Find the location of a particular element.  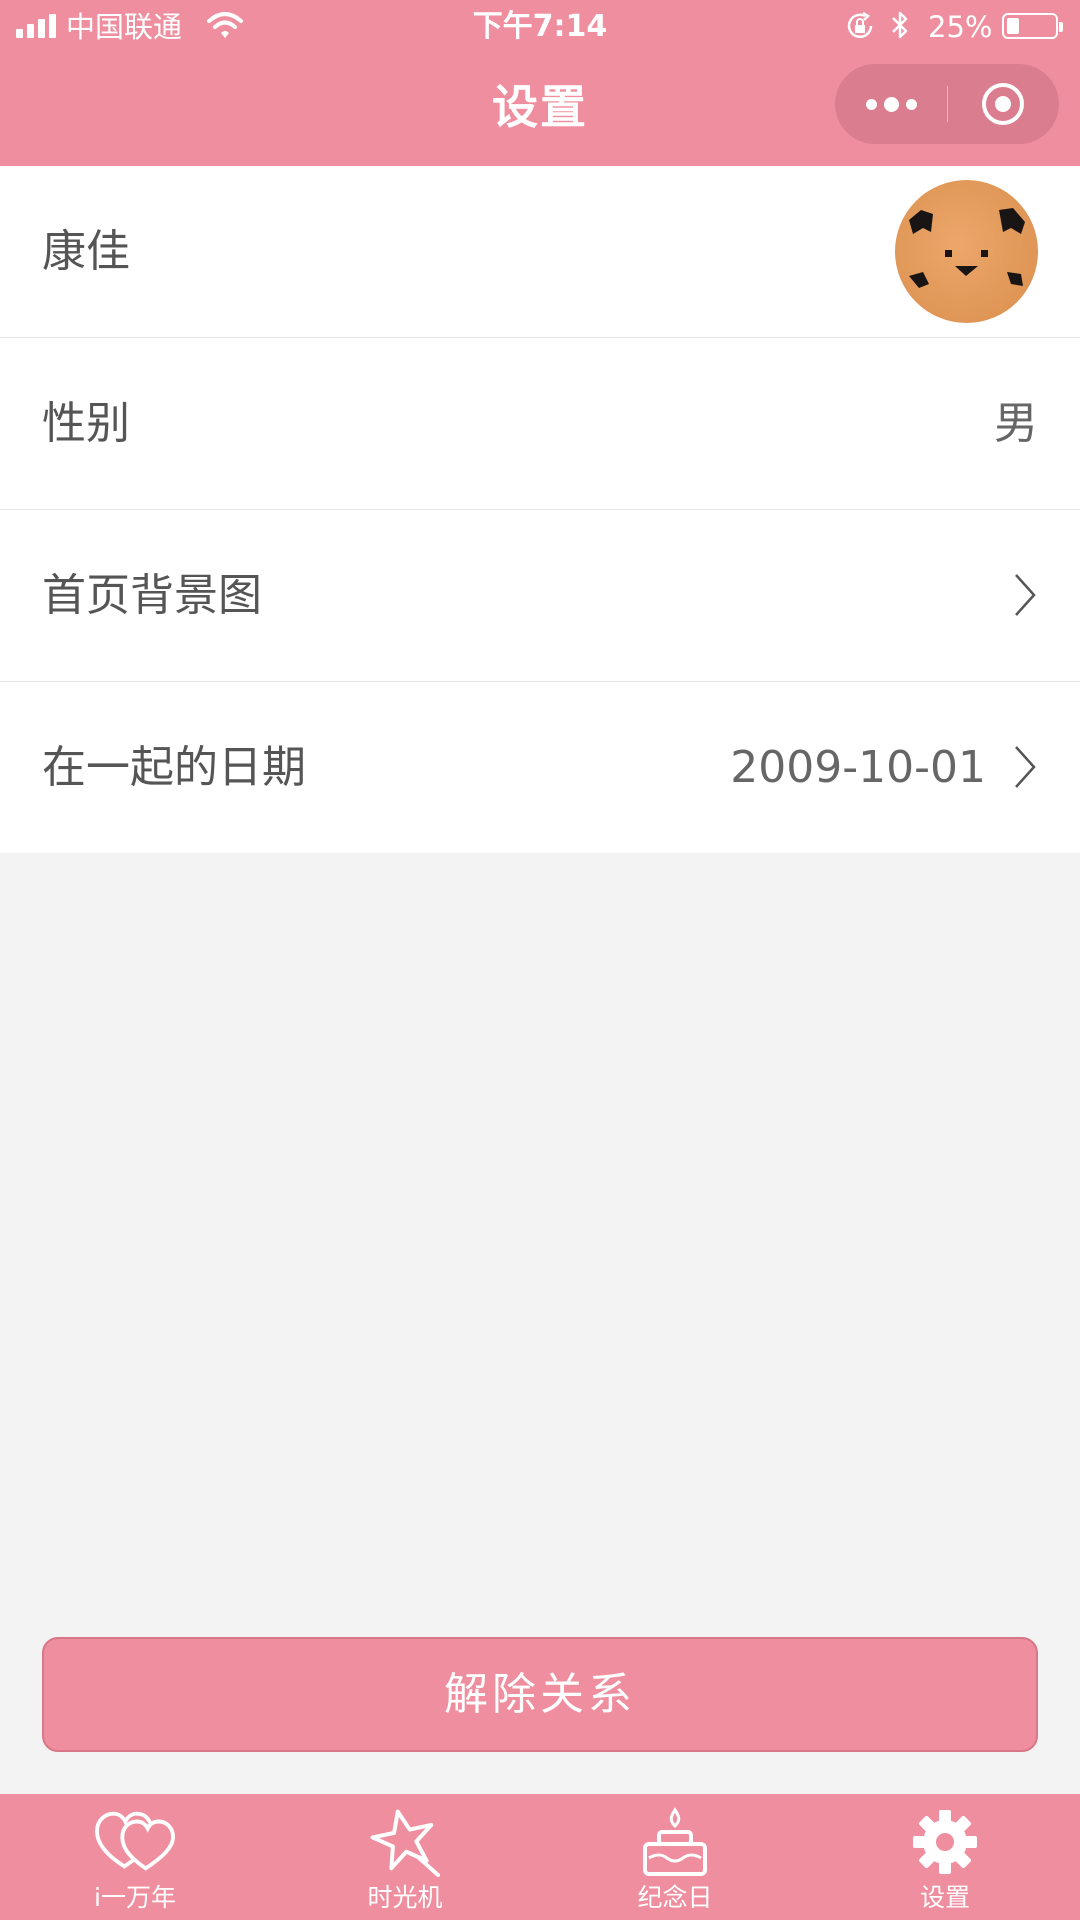

tab-time-machine: 时光机 is located at coordinates (405, 1857).